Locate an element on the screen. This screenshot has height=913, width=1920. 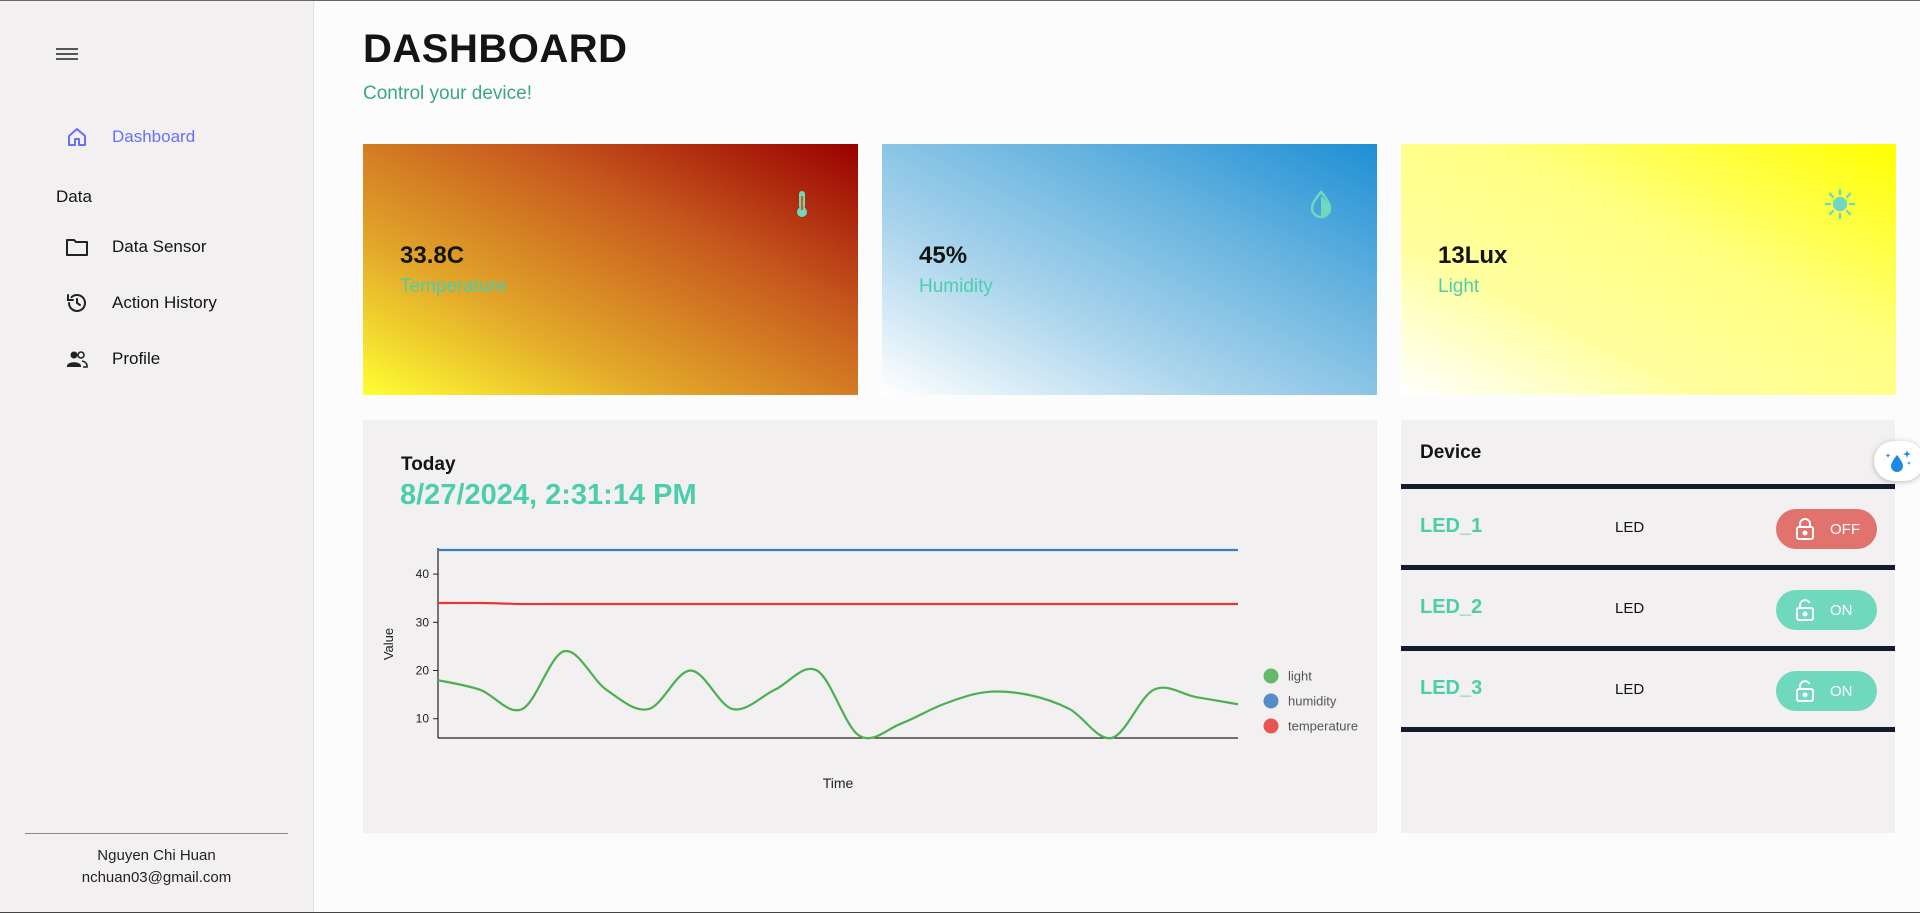
chart-y-tick-label: 40 is located at coordinates (423, 574).